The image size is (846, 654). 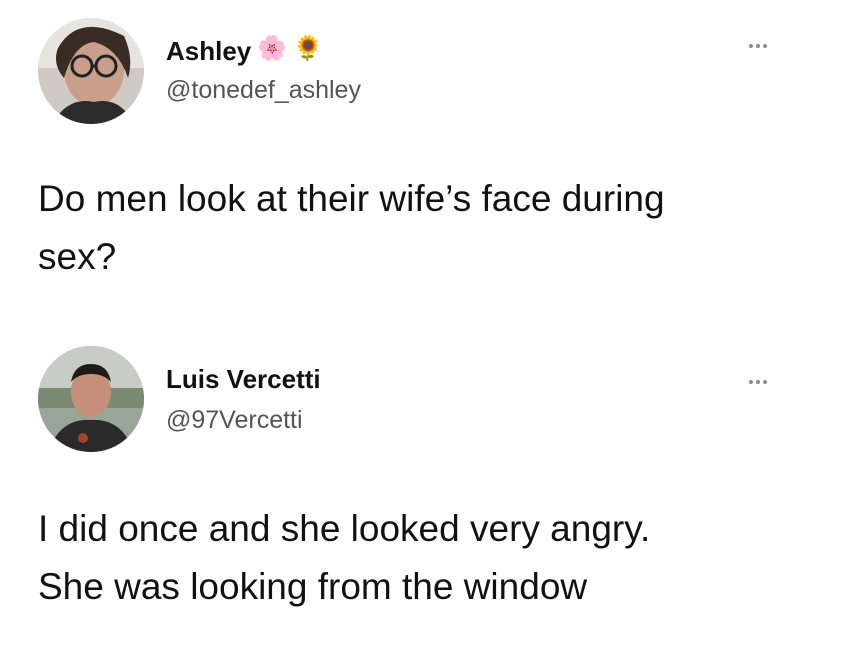 I want to click on cherry-blossom-icon: 🌸, so click(x=272, y=48).